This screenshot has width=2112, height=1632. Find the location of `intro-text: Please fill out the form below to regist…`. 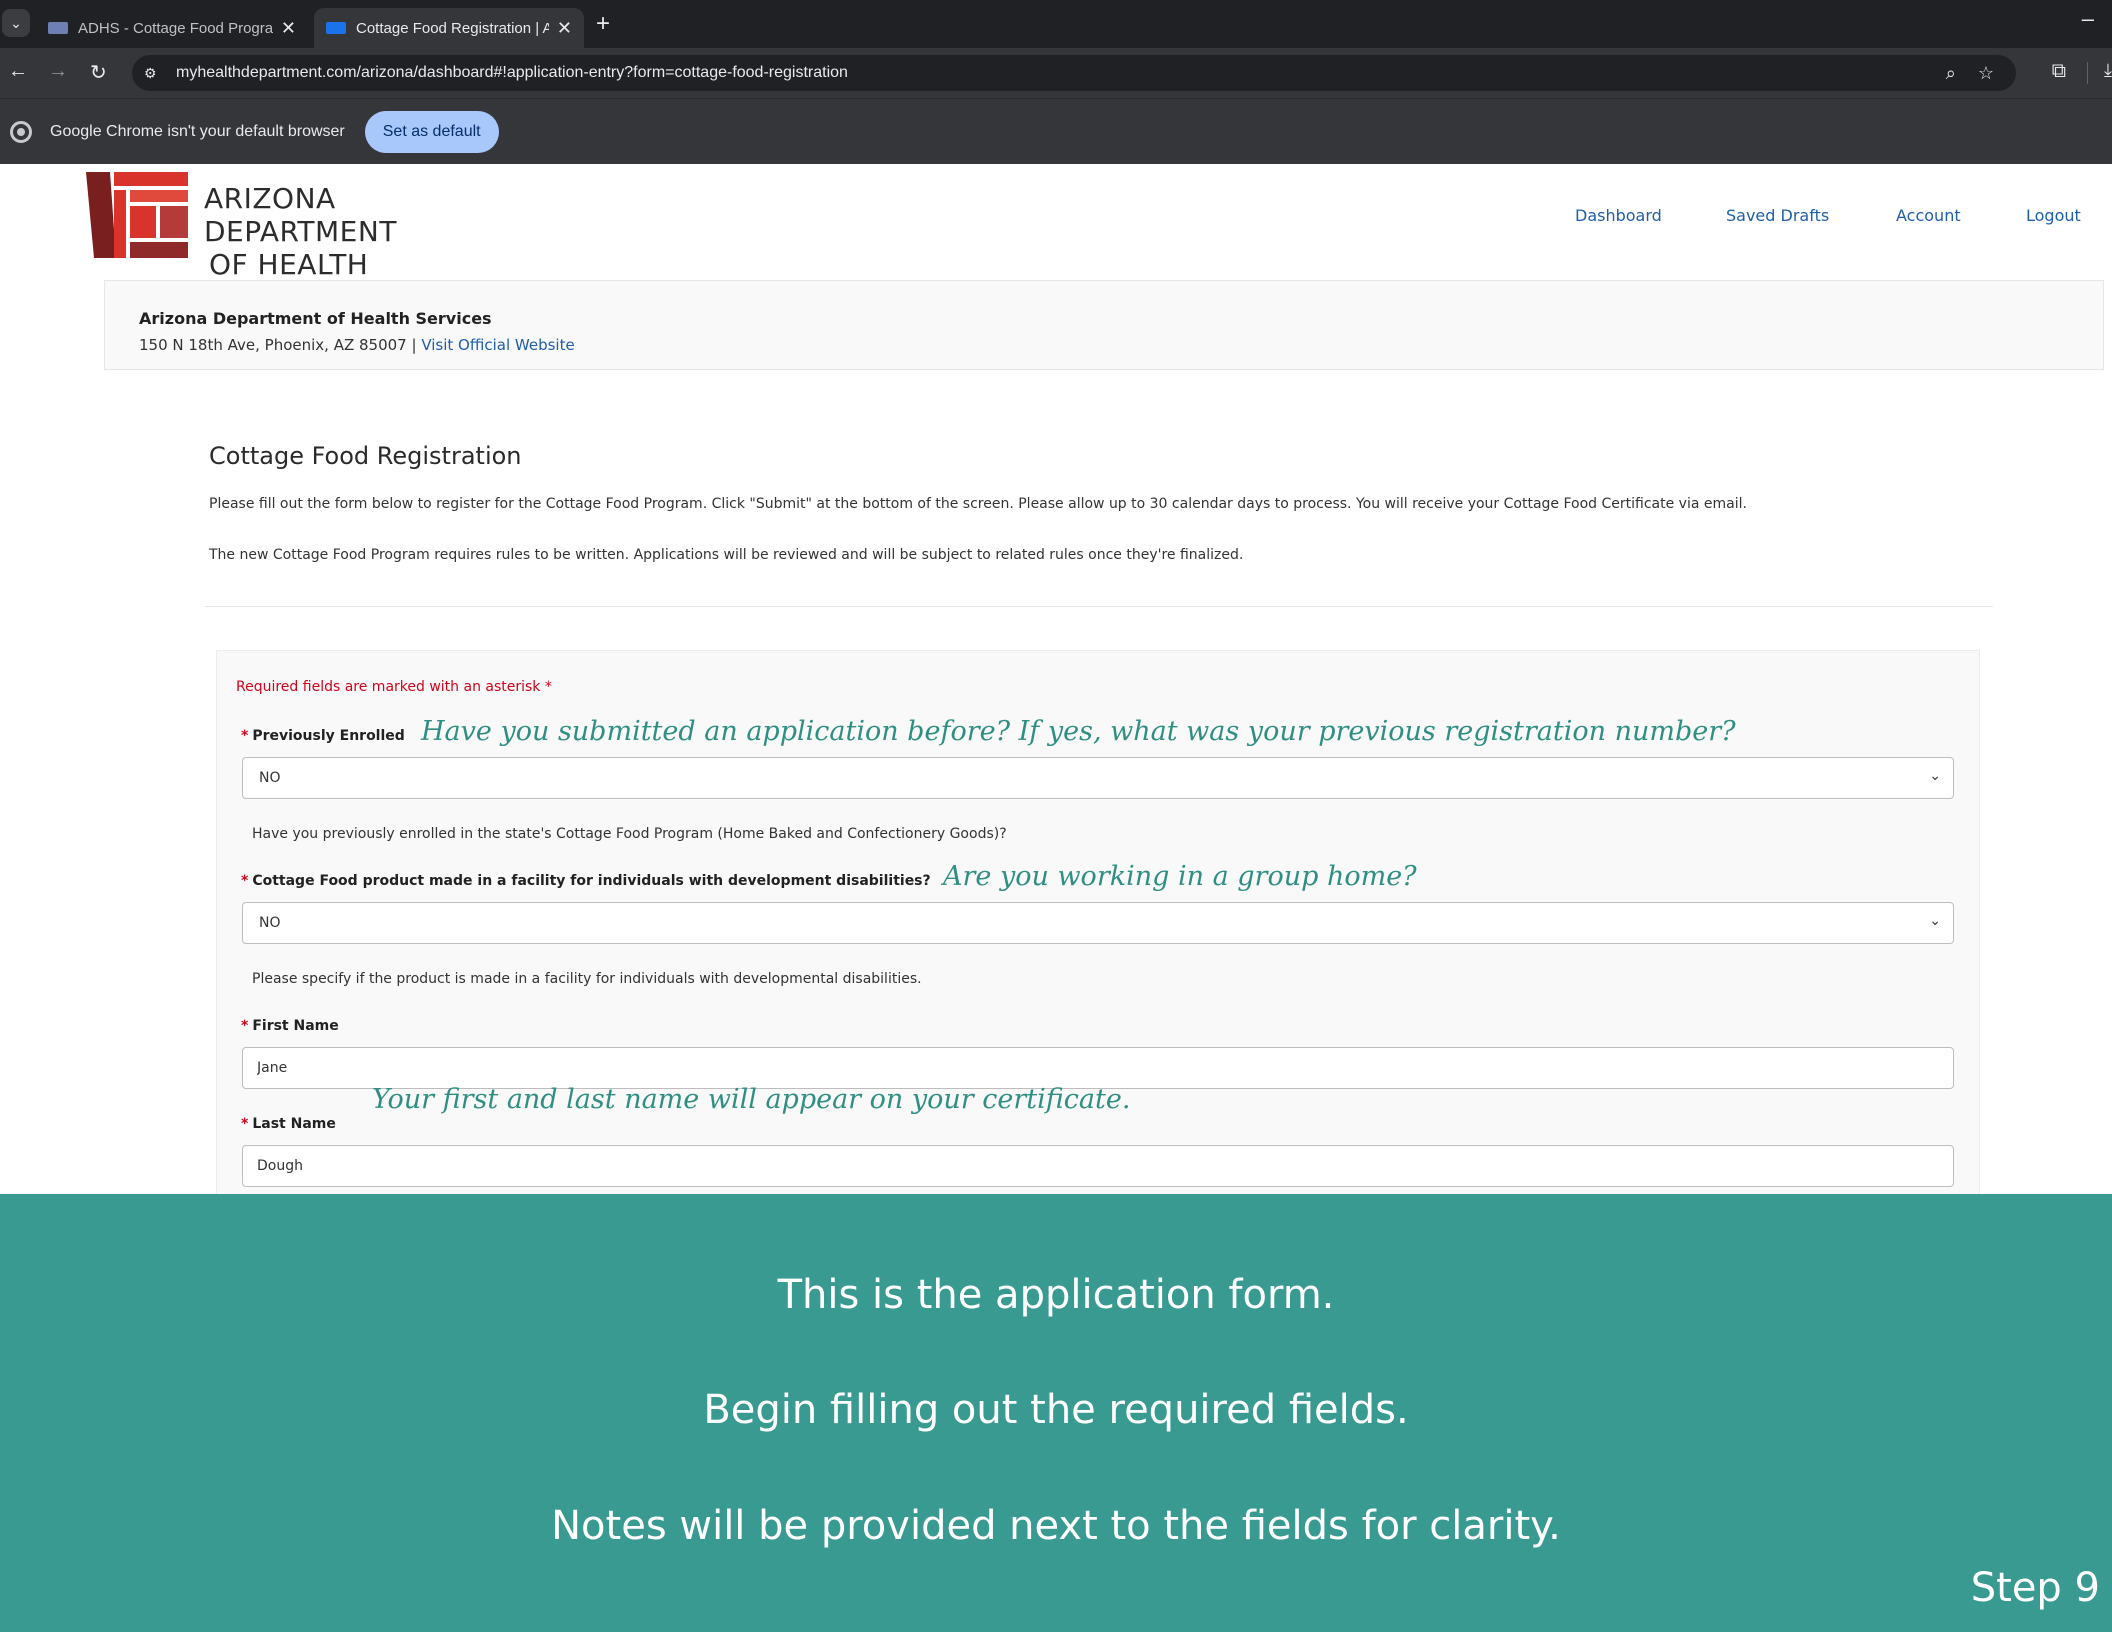

intro-text: Please fill out the form below to regist… is located at coordinates (978, 504).